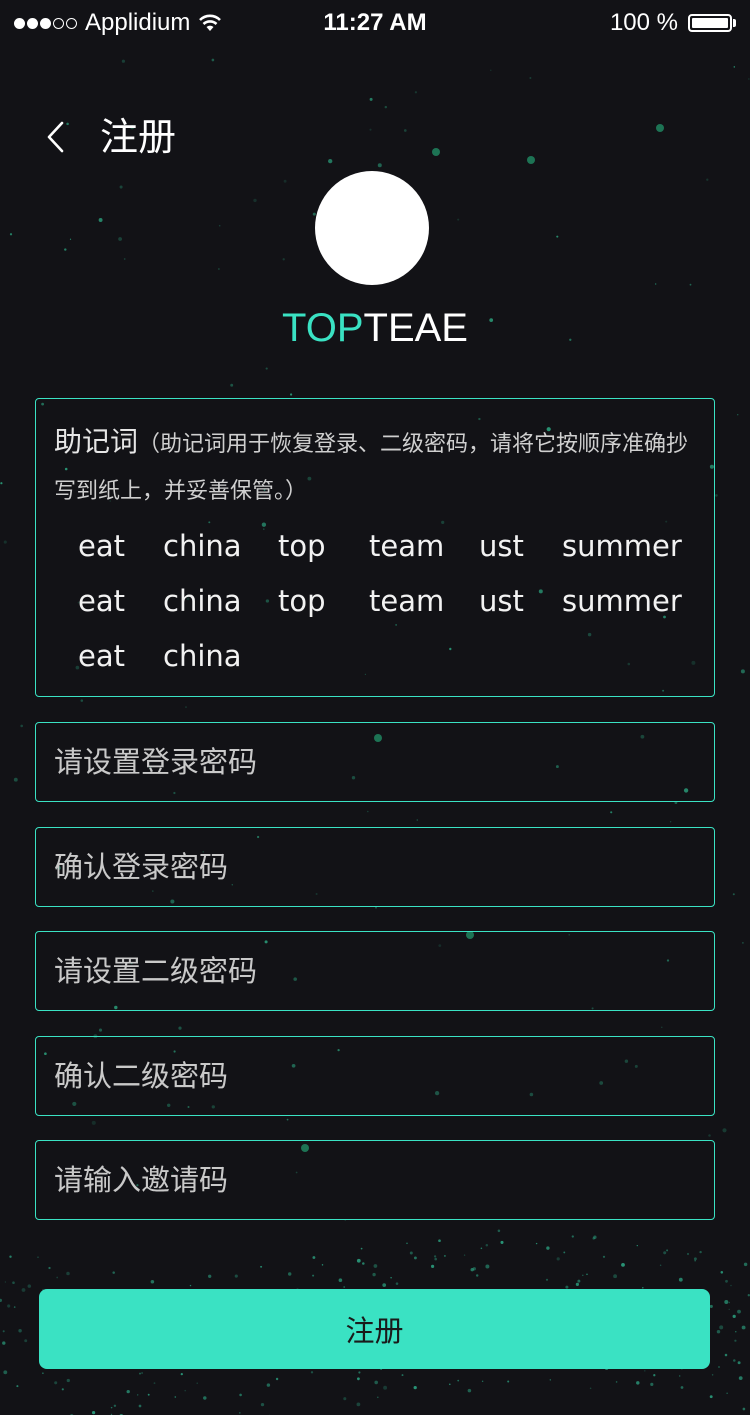 The width and height of the screenshot is (750, 1415). I want to click on login-password-input, so click(375, 762).